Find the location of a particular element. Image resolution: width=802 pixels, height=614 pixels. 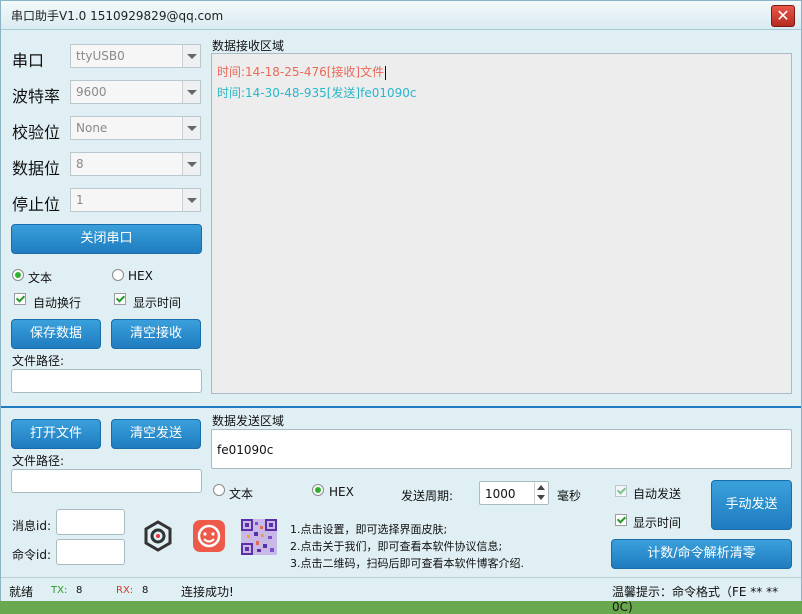

send-hex-label: HEX is located at coordinates (341, 492).